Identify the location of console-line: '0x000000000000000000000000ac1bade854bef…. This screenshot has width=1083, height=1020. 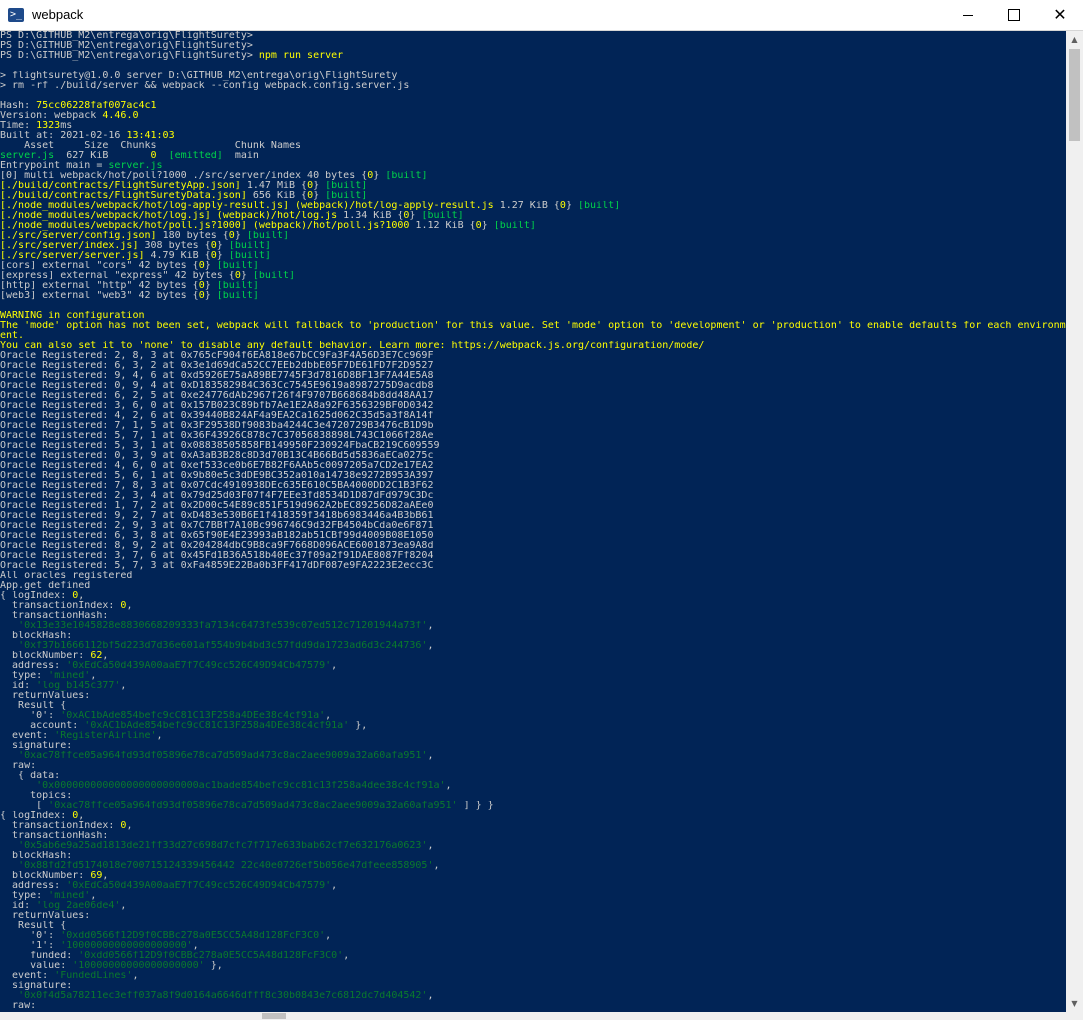
(533, 786).